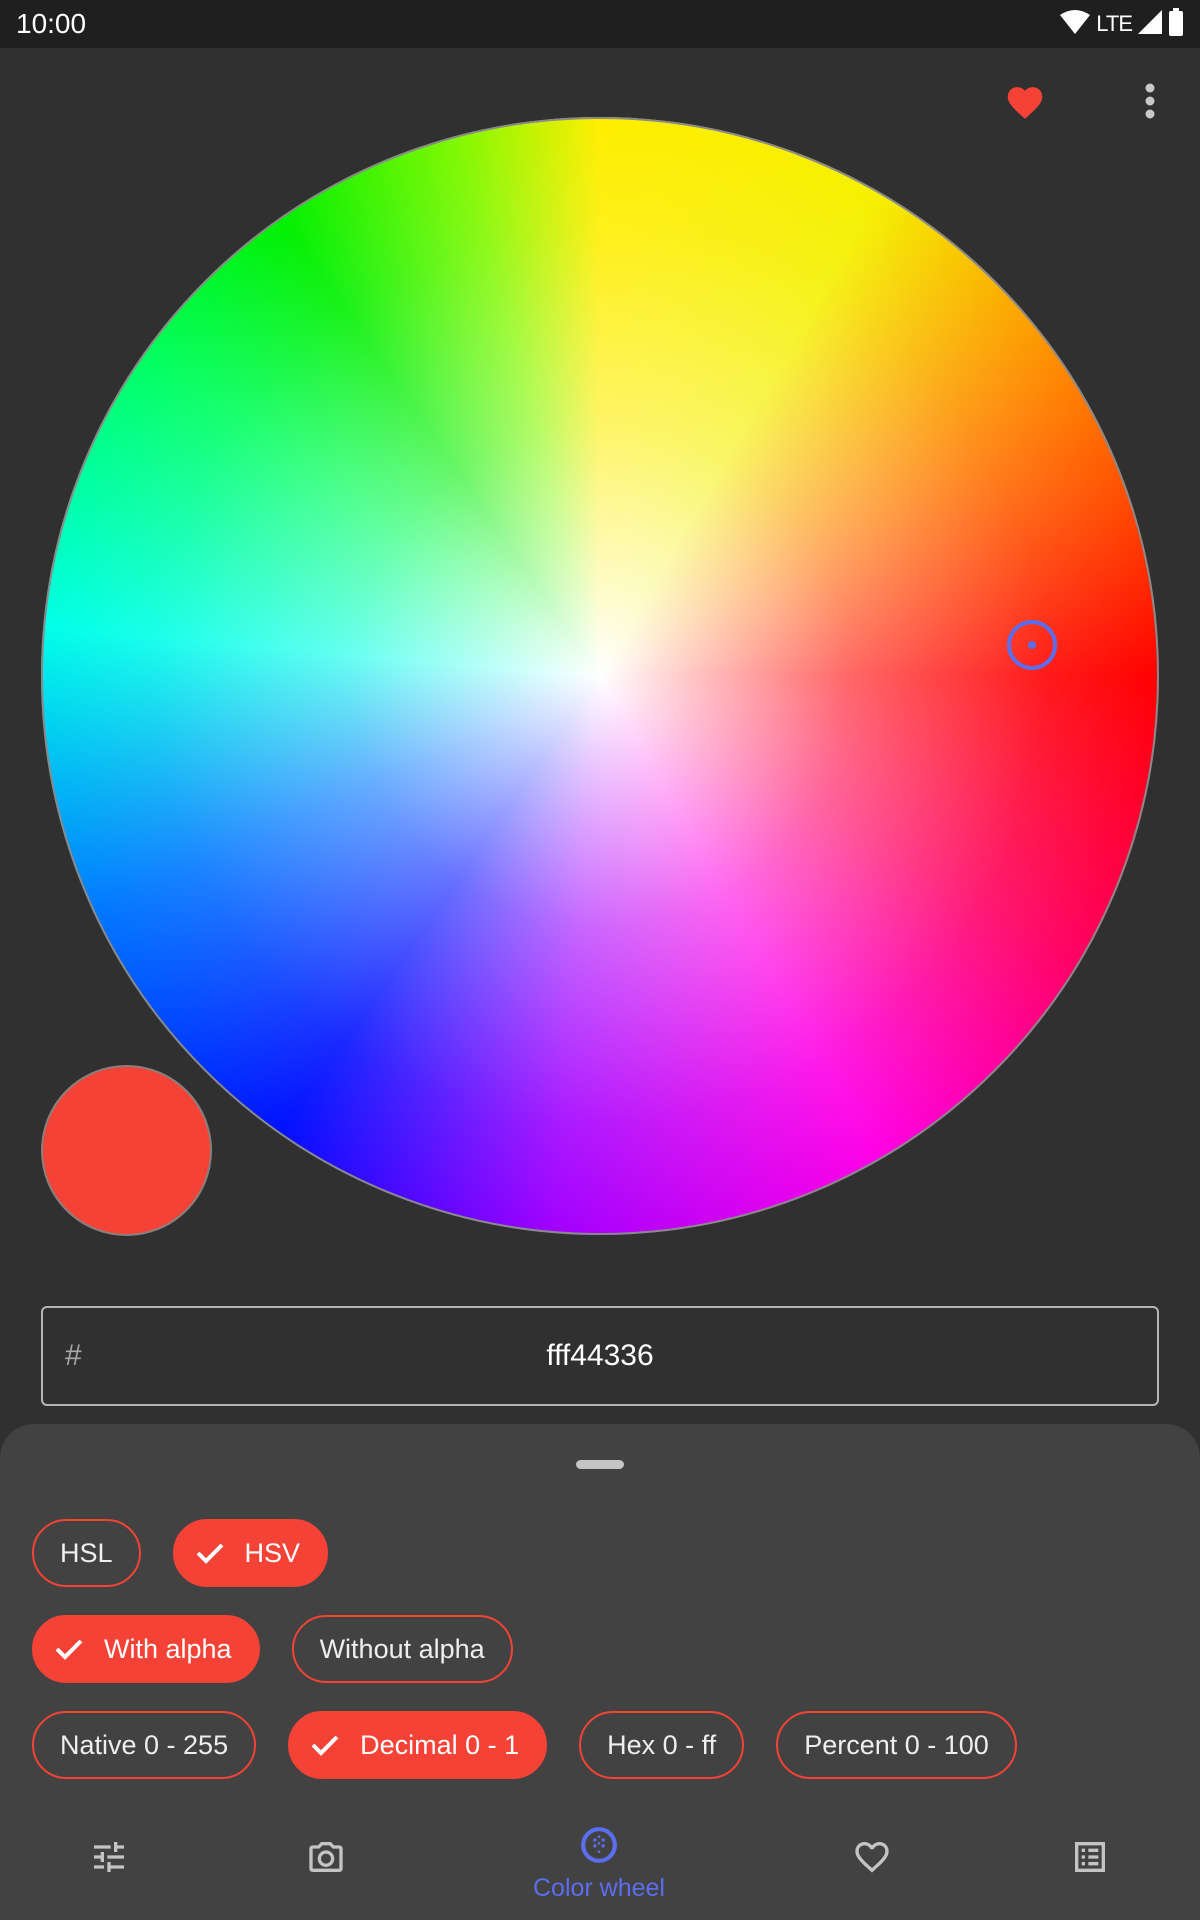 The image size is (1200, 1920). I want to click on favorite-button, so click(1025, 103).